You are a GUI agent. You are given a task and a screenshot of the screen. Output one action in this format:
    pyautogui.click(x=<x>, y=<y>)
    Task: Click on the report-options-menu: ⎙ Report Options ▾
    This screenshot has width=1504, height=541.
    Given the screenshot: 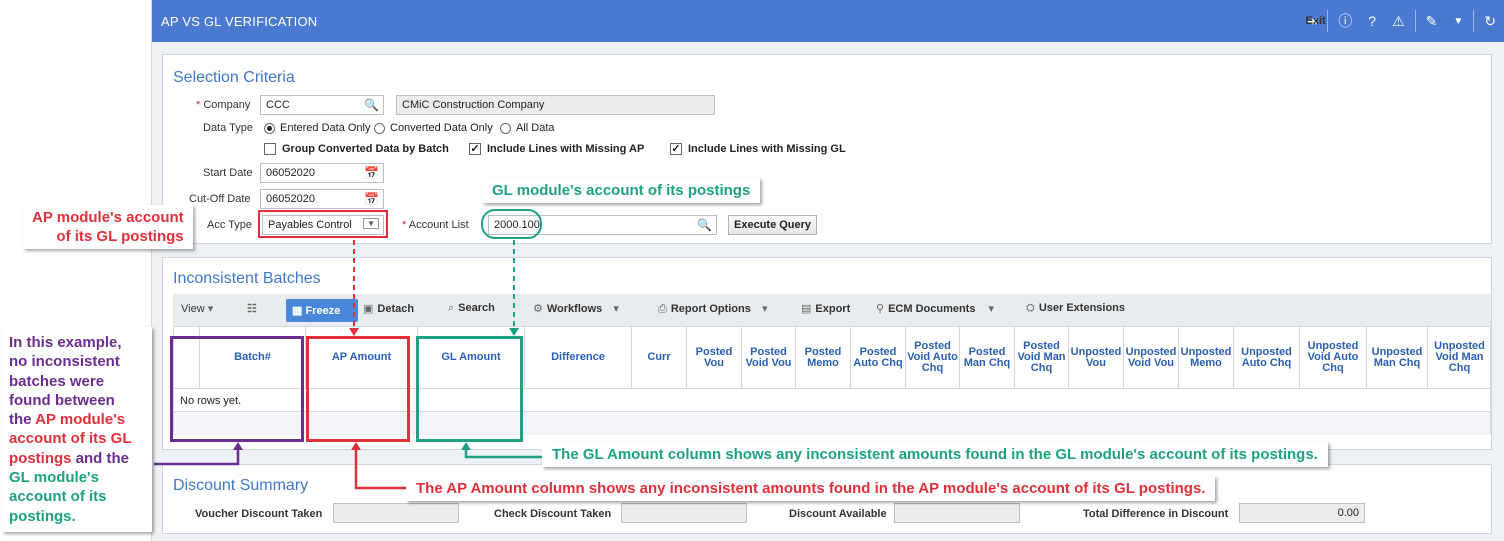 What is the action you would take?
    pyautogui.click(x=714, y=309)
    